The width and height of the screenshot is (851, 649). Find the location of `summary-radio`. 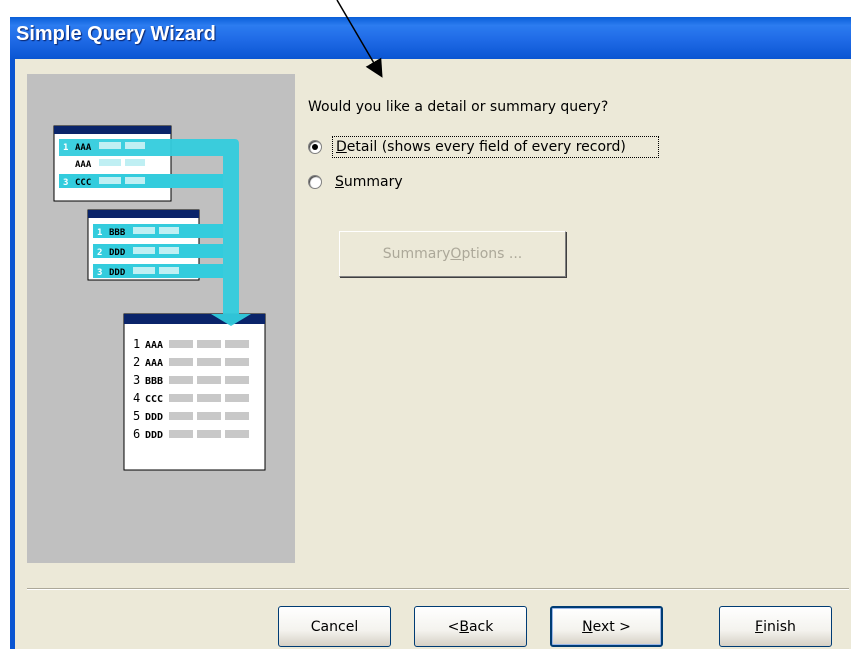

summary-radio is located at coordinates (315, 182).